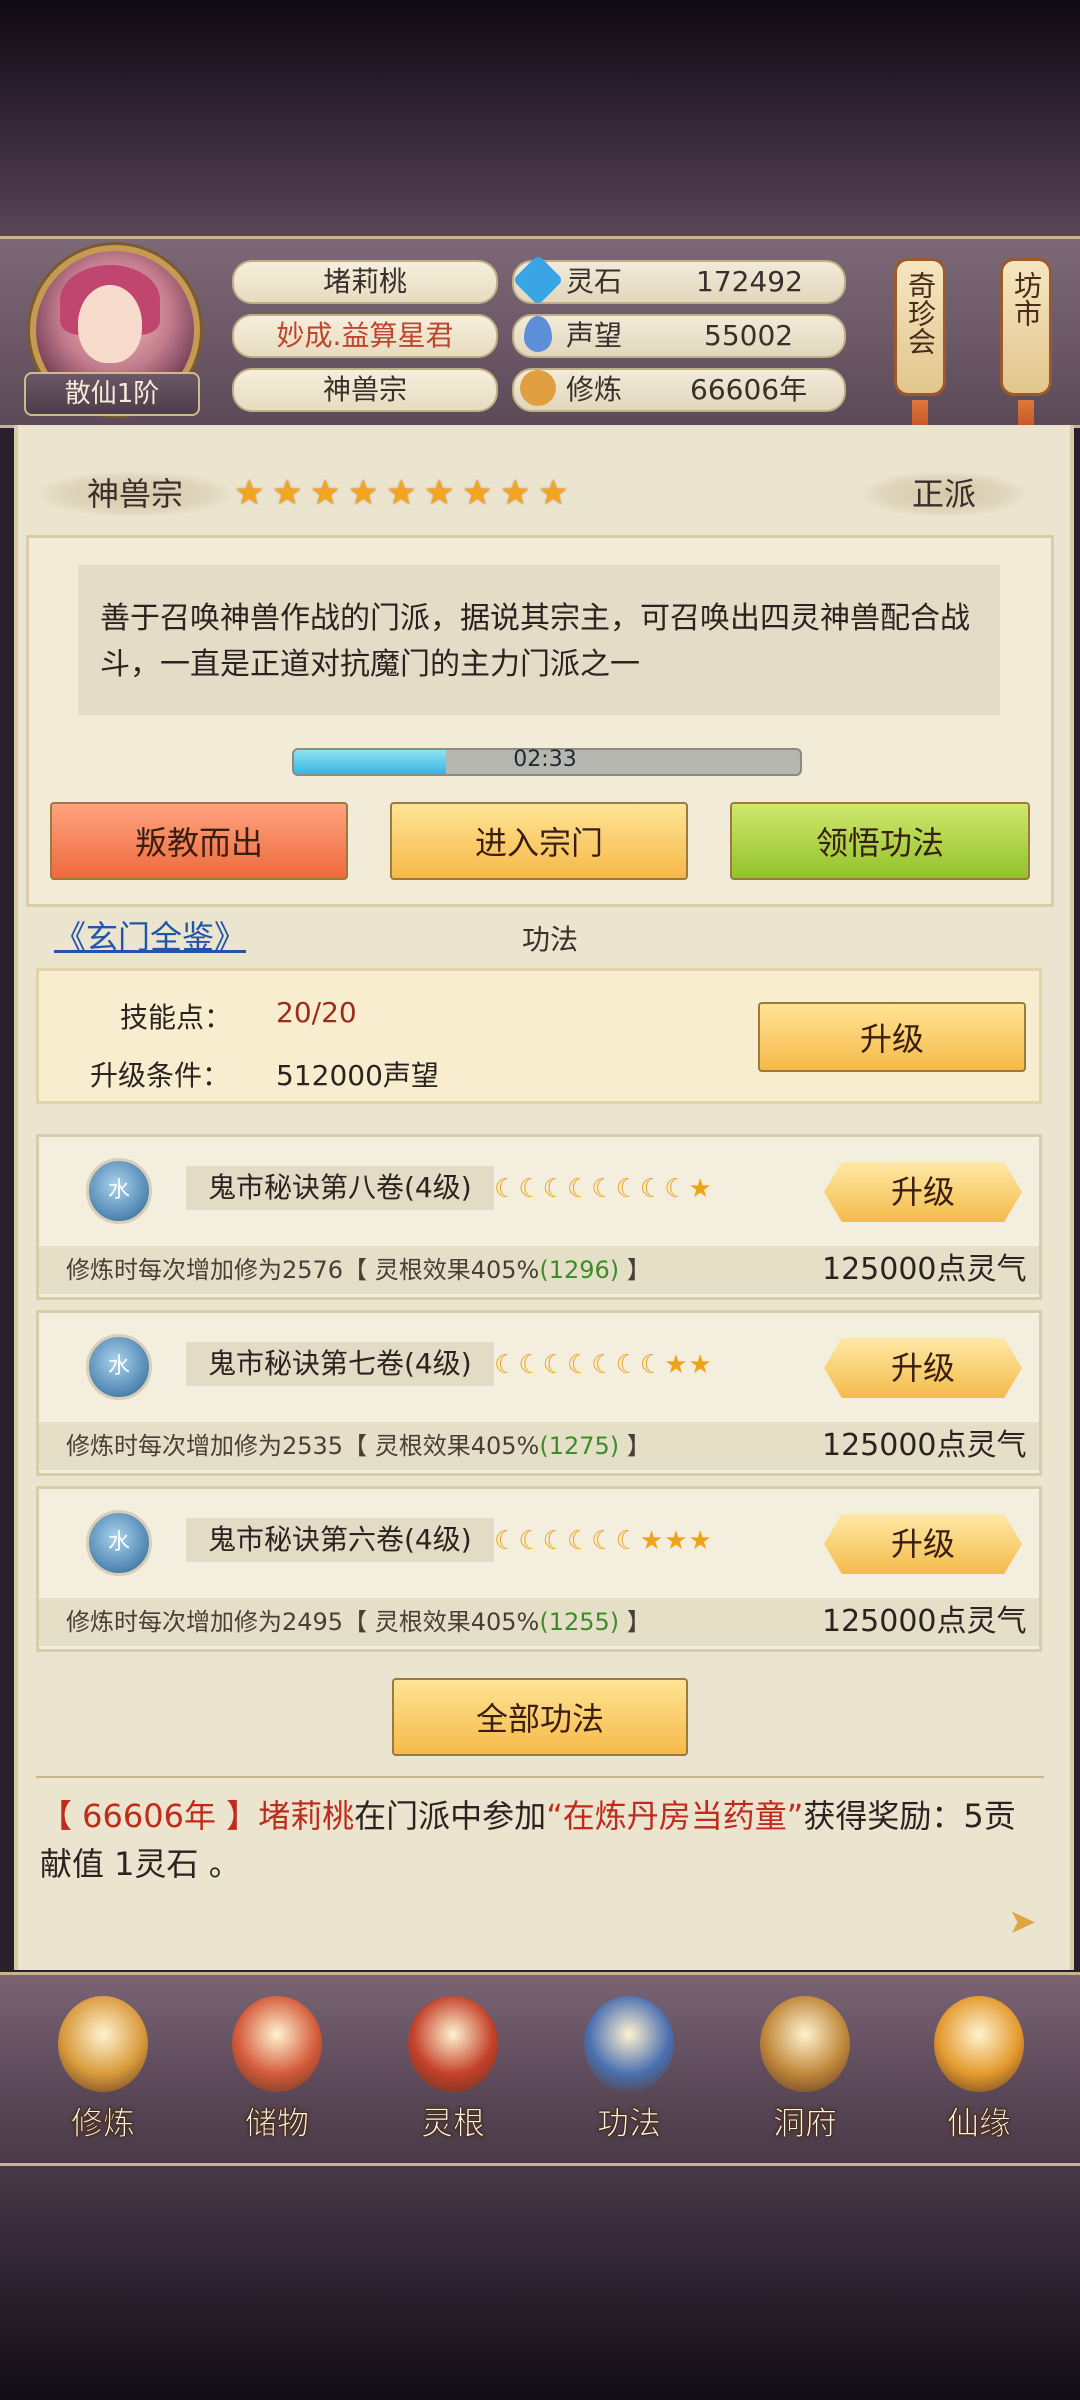 This screenshot has height=2400, width=1080. What do you see at coordinates (1026, 327) in the screenshot?
I see `market-button: 坊市` at bounding box center [1026, 327].